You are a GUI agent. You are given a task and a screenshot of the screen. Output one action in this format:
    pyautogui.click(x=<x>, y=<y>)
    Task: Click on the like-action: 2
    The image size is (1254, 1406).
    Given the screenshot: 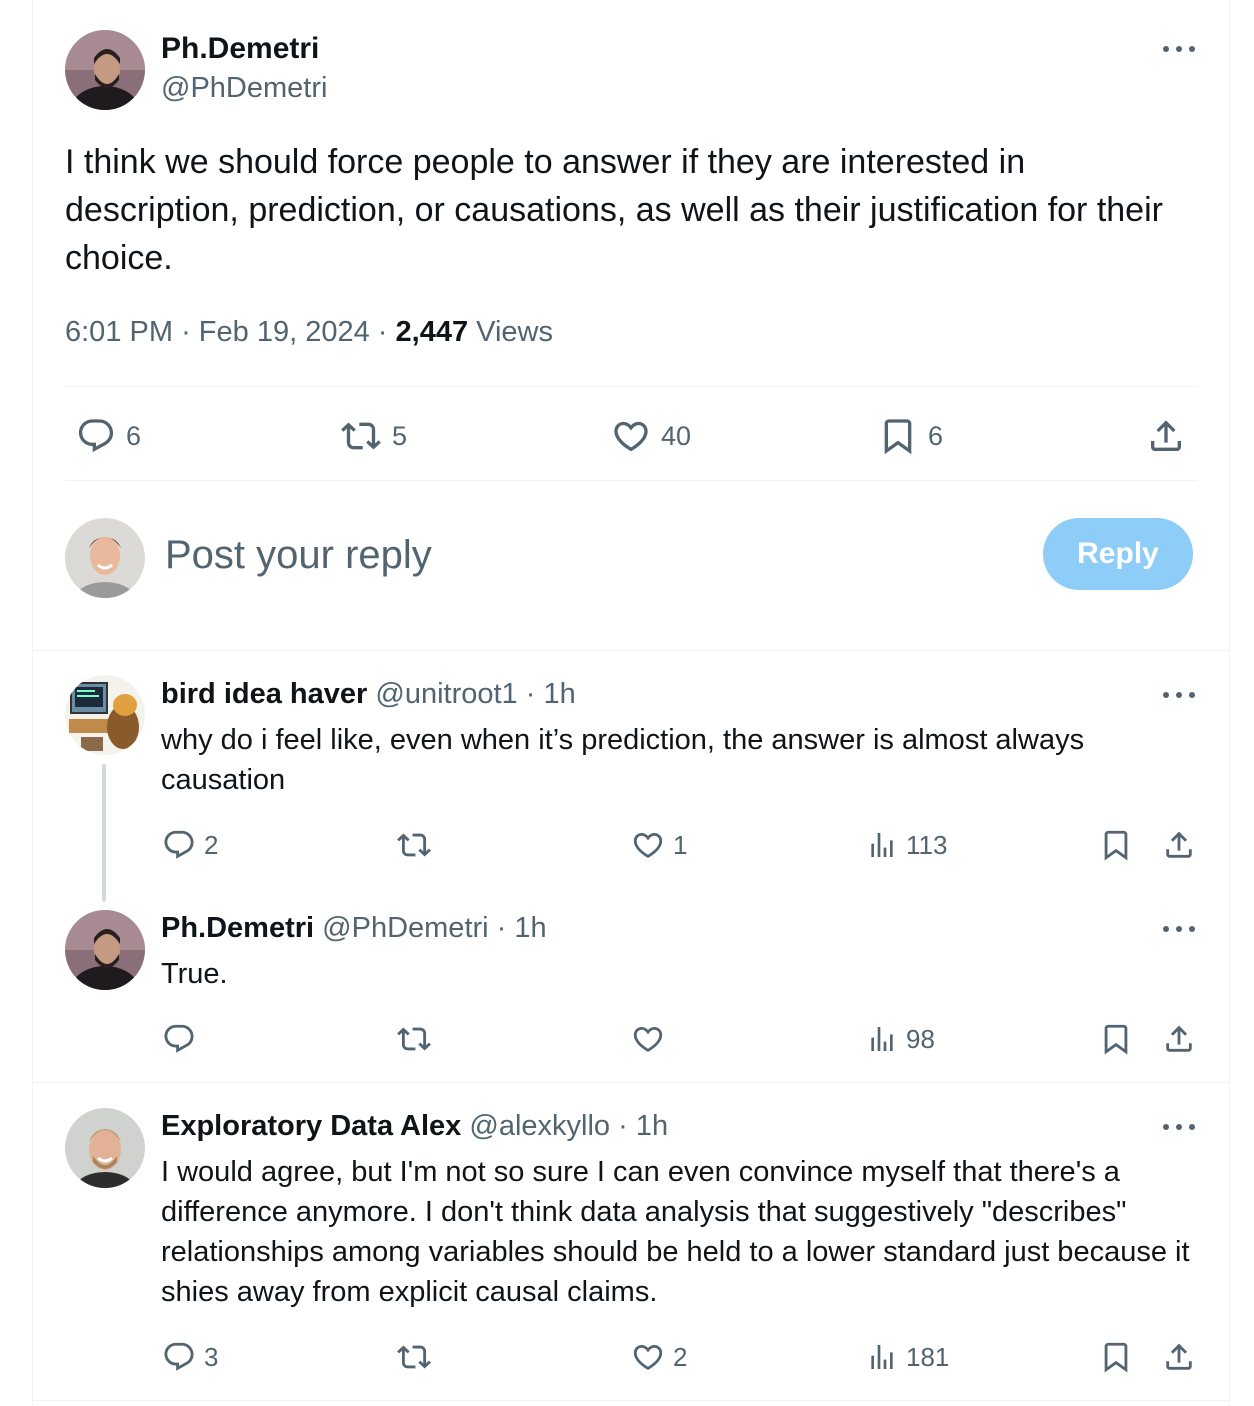 What is the action you would take?
    pyautogui.click(x=659, y=1357)
    